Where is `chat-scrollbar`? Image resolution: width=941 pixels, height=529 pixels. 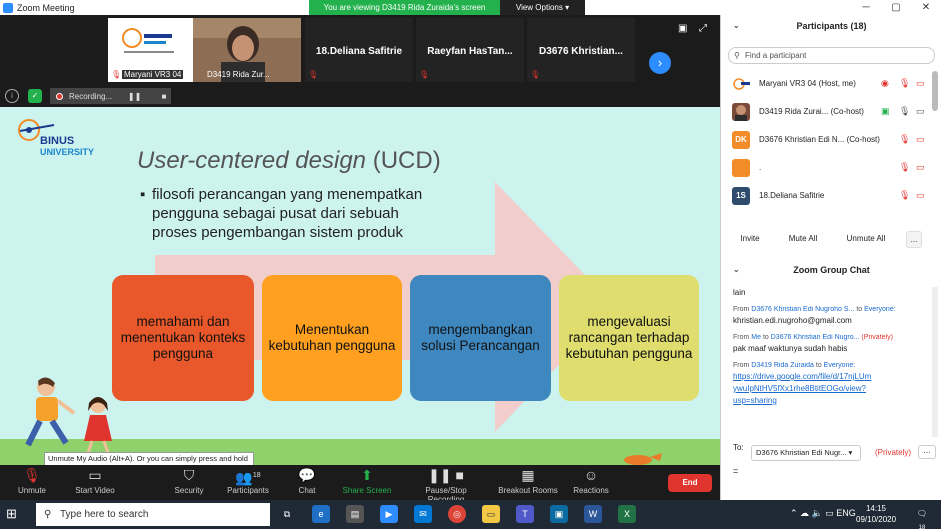 chat-scrollbar is located at coordinates (935, 362).